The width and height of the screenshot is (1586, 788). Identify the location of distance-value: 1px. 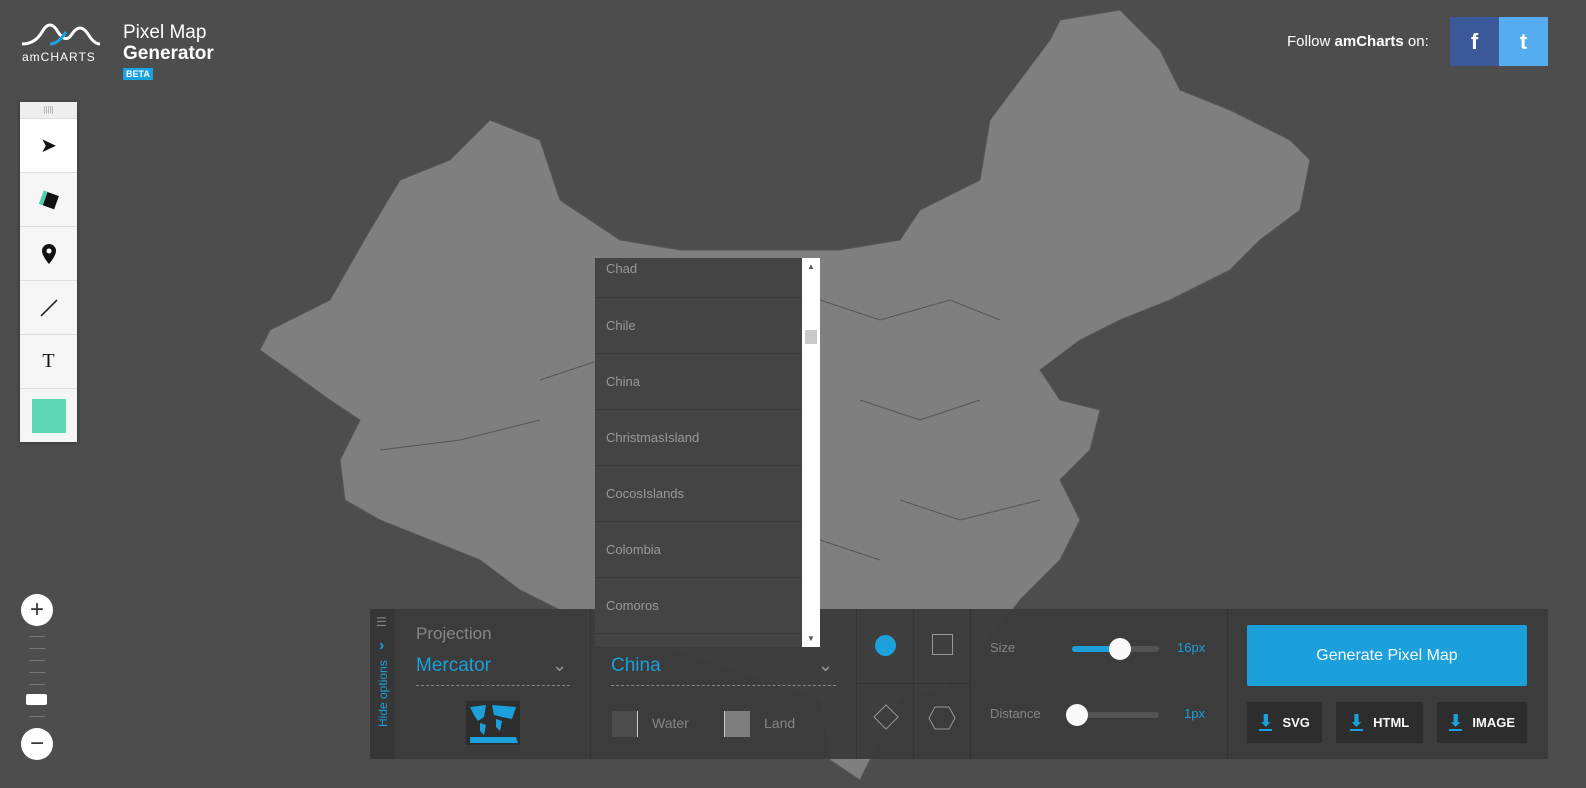
(1194, 713).